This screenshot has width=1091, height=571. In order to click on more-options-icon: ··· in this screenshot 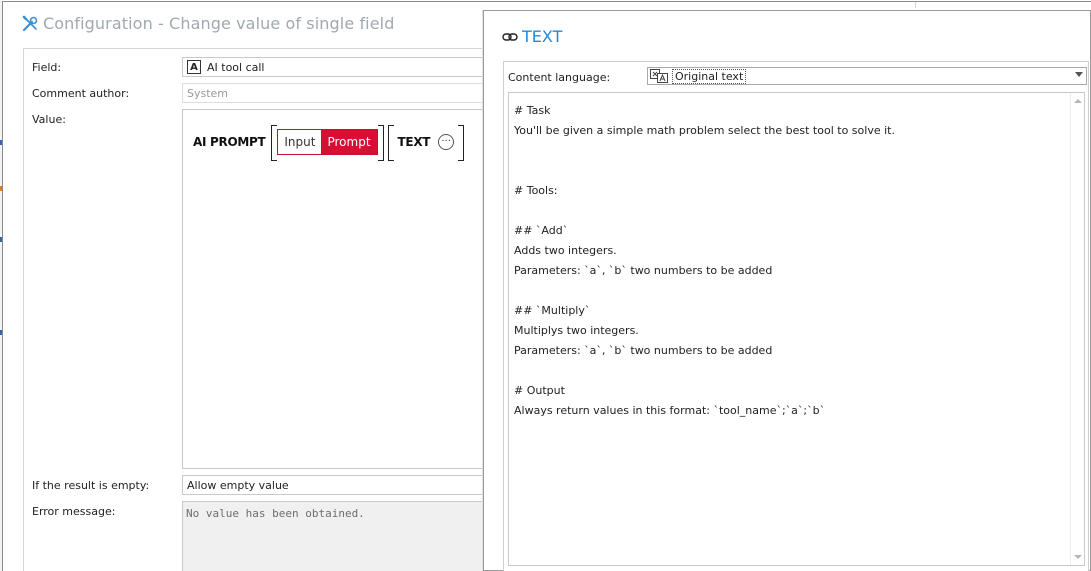, I will do `click(446, 142)`.